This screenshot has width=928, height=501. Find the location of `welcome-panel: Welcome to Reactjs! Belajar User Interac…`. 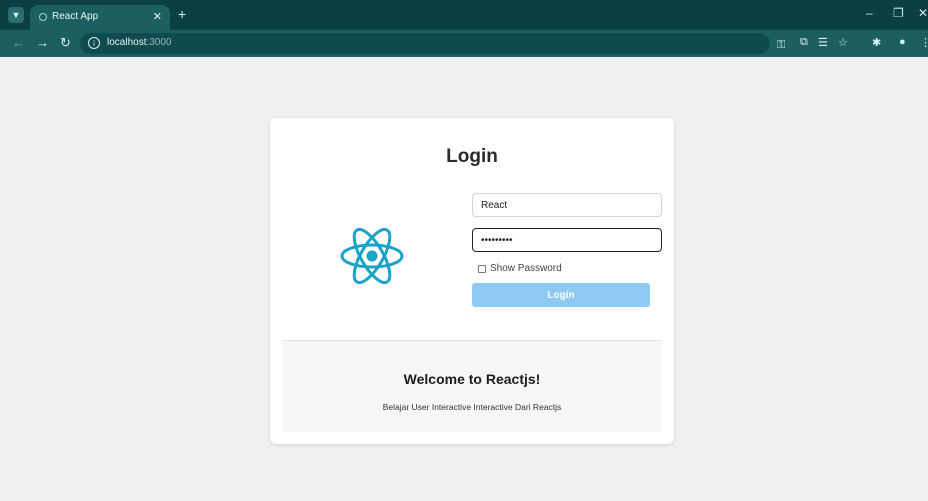

welcome-panel: Welcome to Reactjs! Belajar User Interac… is located at coordinates (472, 386).